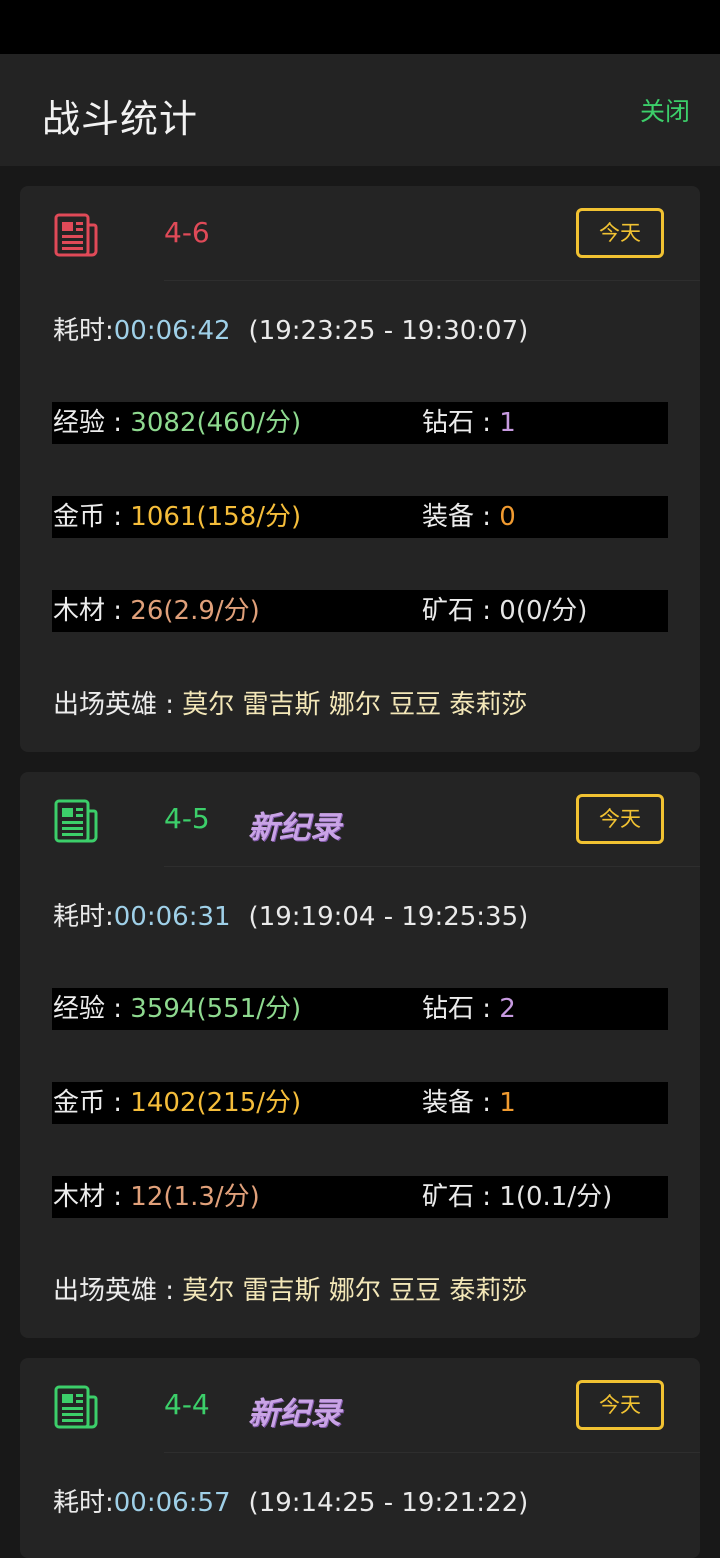  What do you see at coordinates (216, 1009) in the screenshot?
I see `exp-value: 3594(551/分)` at bounding box center [216, 1009].